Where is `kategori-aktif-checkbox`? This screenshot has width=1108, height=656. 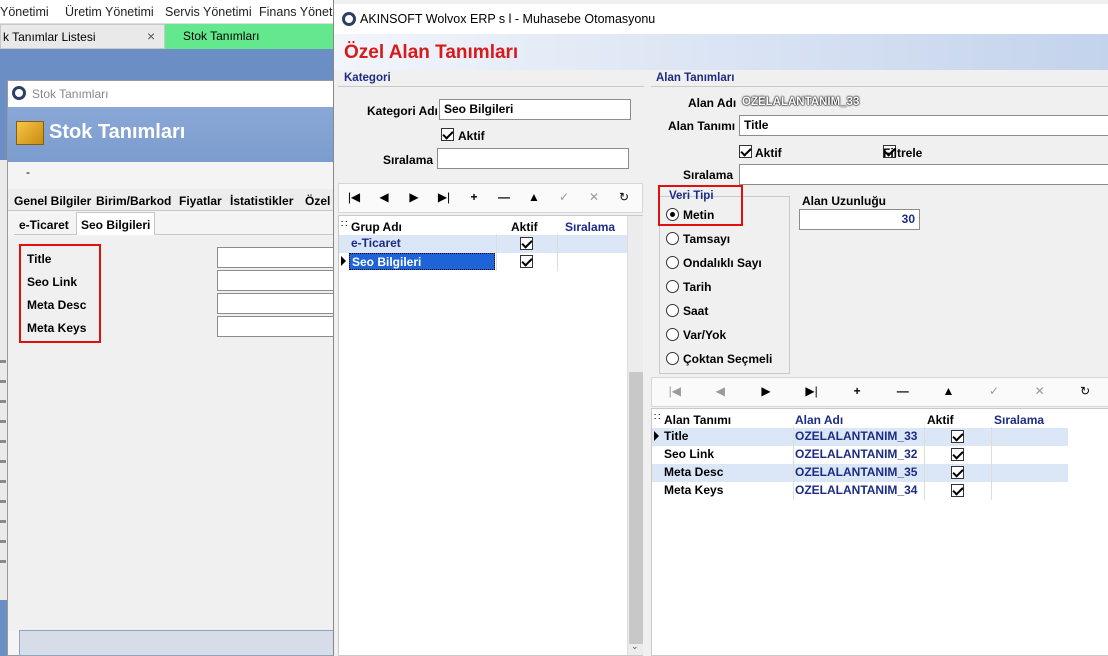 kategori-aktif-checkbox is located at coordinates (447, 134).